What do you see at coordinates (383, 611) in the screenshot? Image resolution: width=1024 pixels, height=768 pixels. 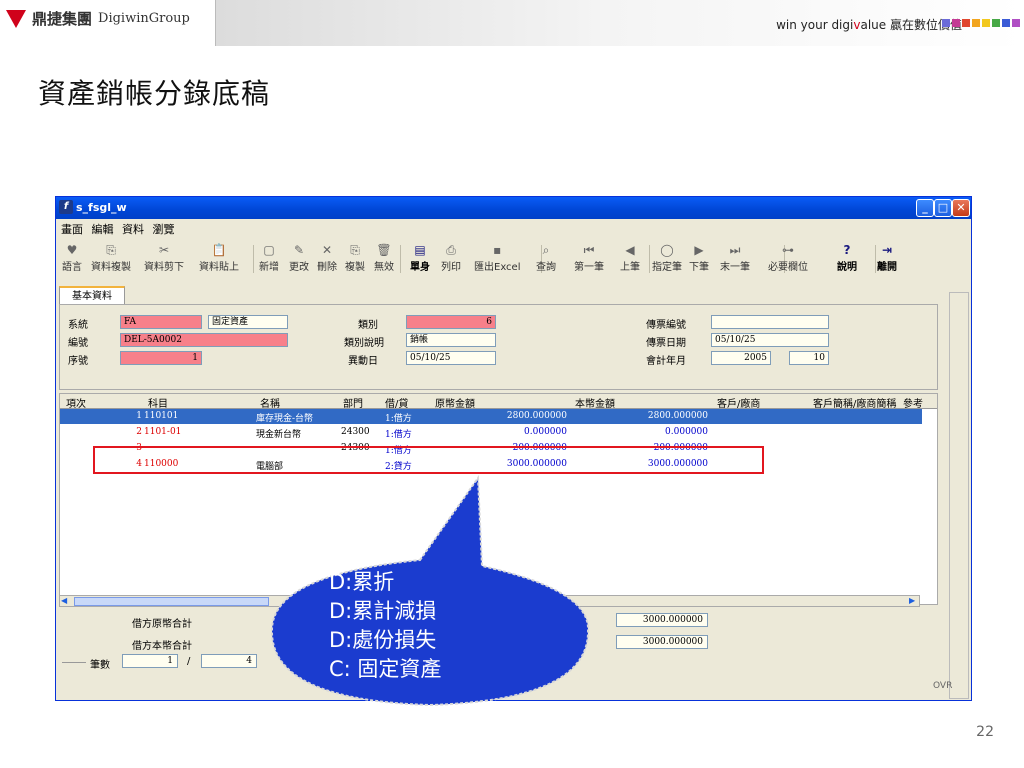 I see `callout-line-2: D:累計減損` at bounding box center [383, 611].